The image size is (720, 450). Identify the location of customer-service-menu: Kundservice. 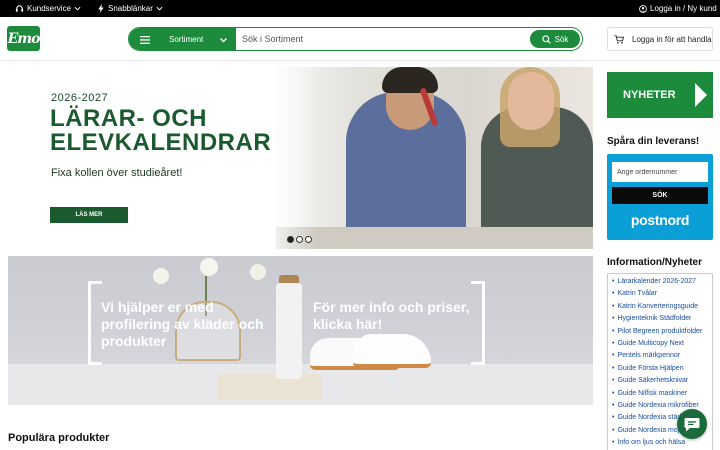
(48, 8).